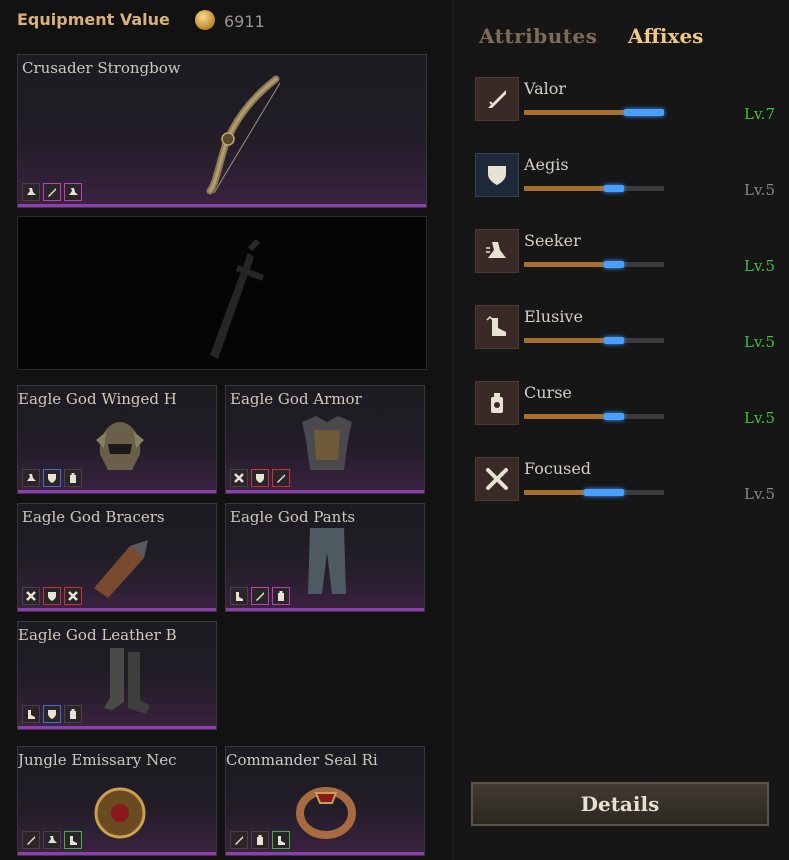  I want to click on ring-icon, so click(326, 813).